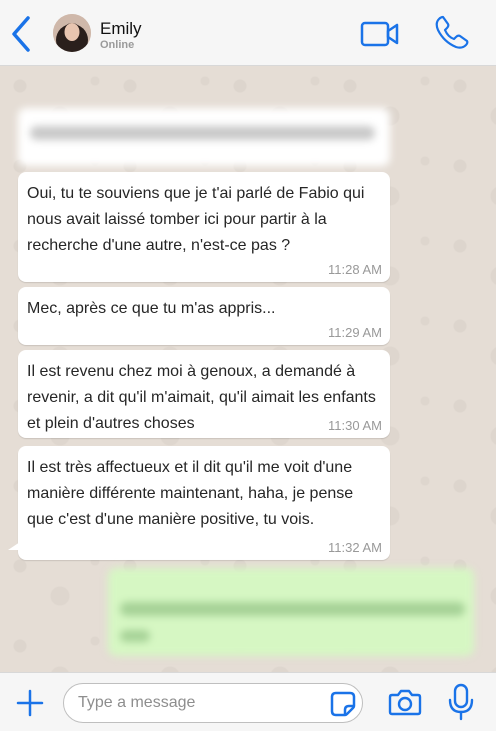 Image resolution: width=496 pixels, height=731 pixels. What do you see at coordinates (355, 425) in the screenshot?
I see `message-time: 11:30 AM` at bounding box center [355, 425].